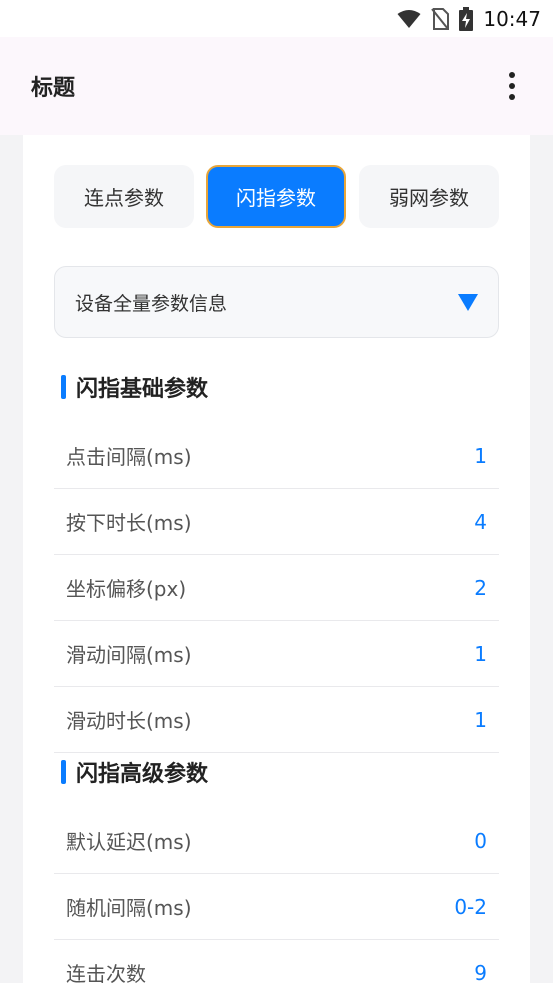 The width and height of the screenshot is (553, 983). I want to click on param-key: 连击次数, so click(106, 972).